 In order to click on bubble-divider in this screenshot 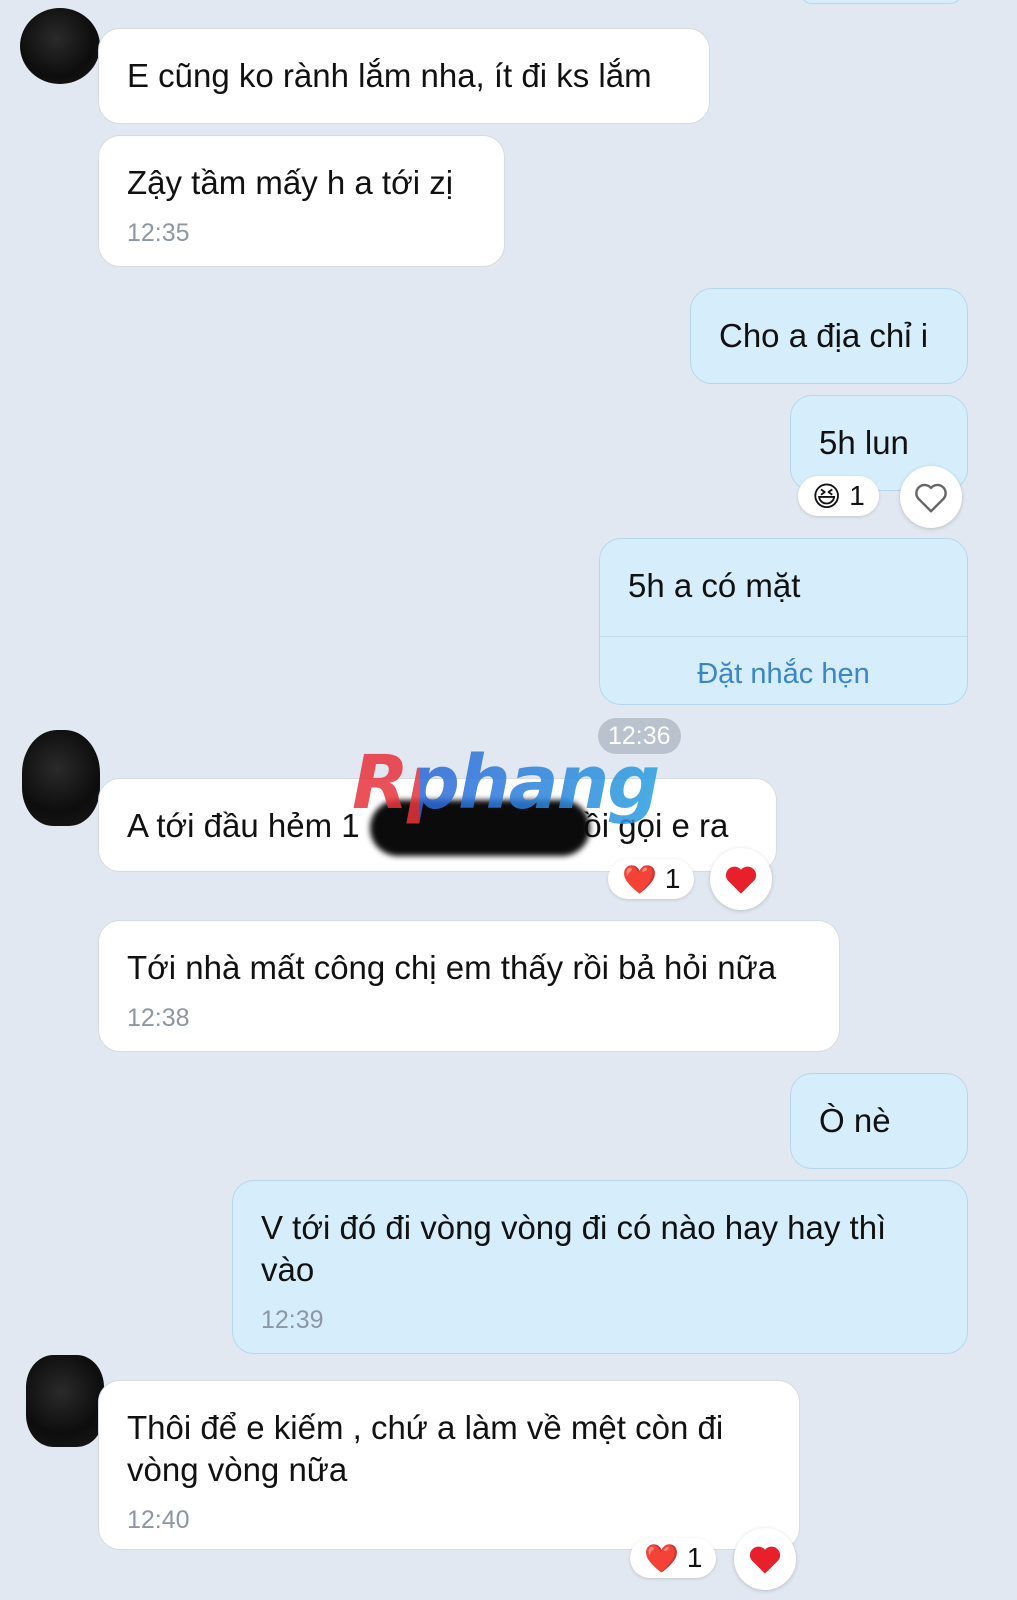, I will do `click(783, 636)`.